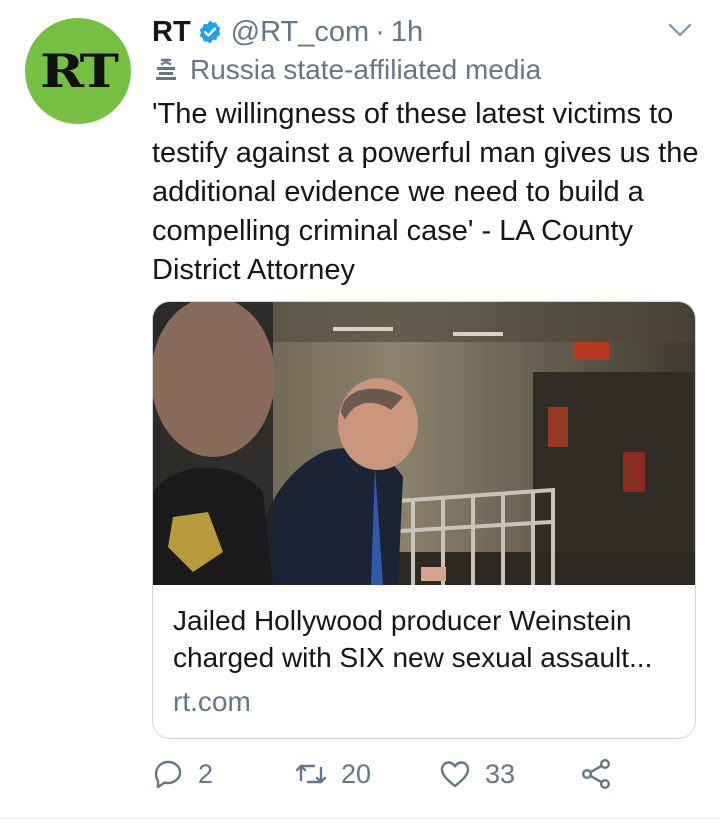 The width and height of the screenshot is (720, 823). I want to click on reply-count: 2, so click(206, 773).